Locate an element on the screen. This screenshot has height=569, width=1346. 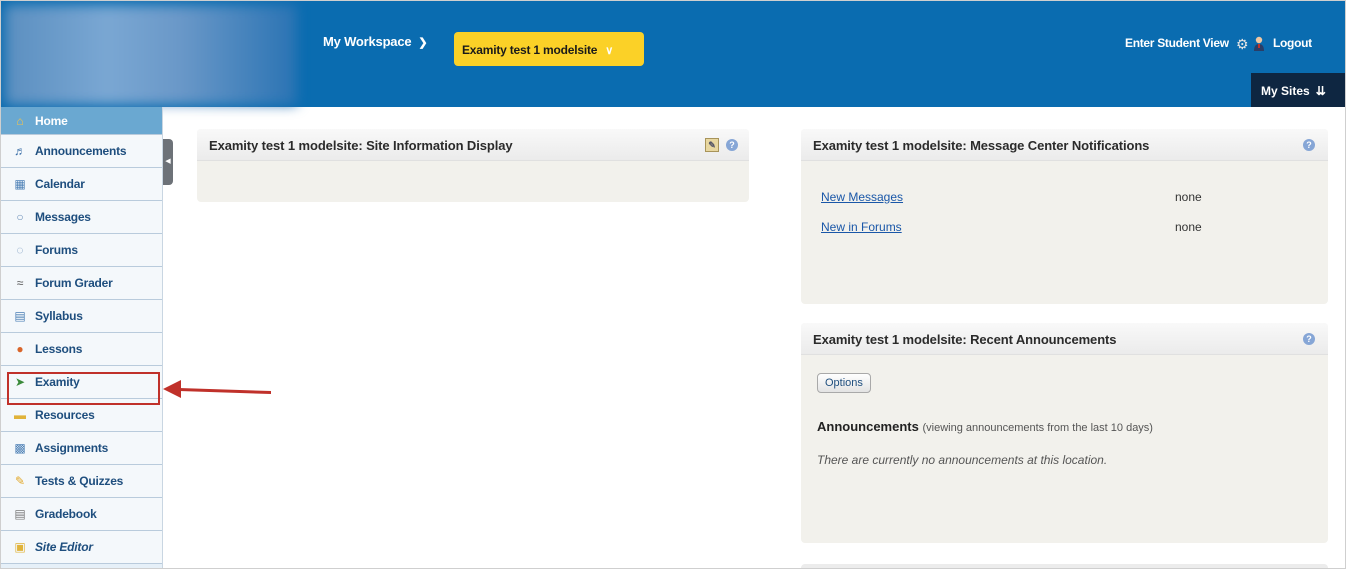
my-sites-button: My Sites ⇊ is located at coordinates (1298, 90).